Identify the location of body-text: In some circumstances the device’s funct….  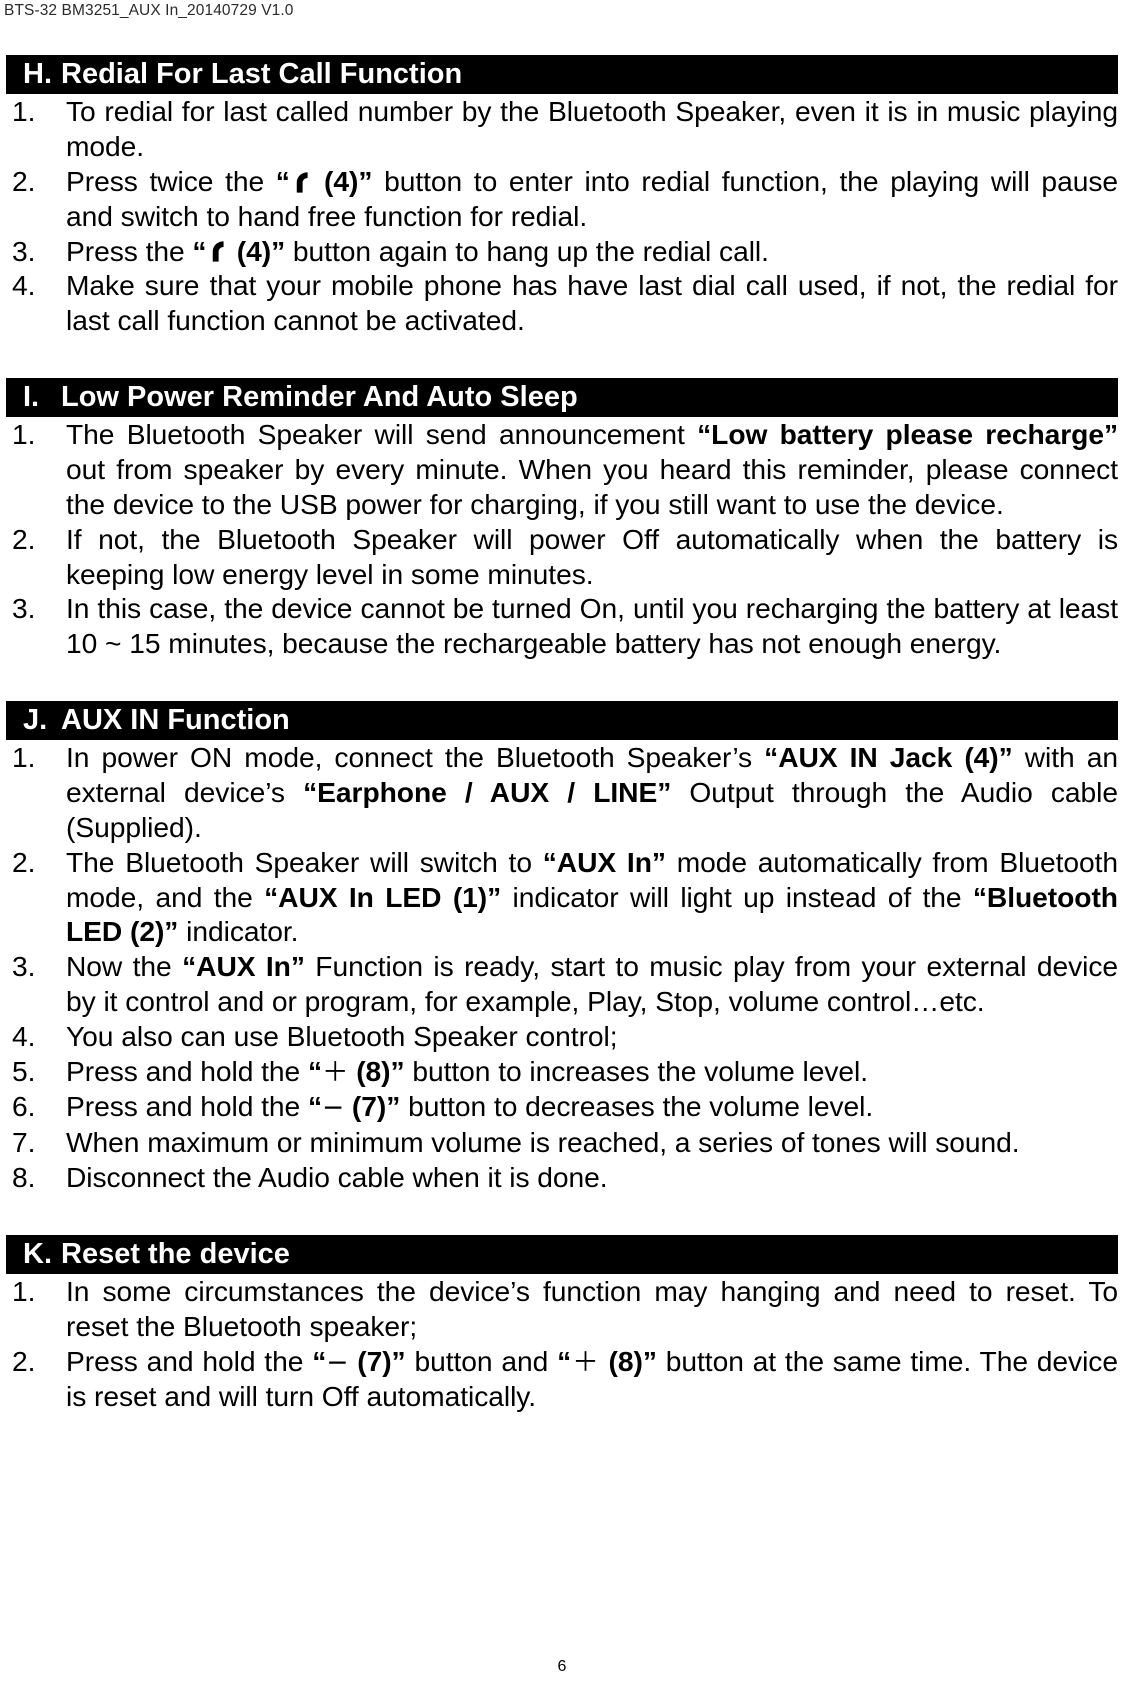
(592, 1308).